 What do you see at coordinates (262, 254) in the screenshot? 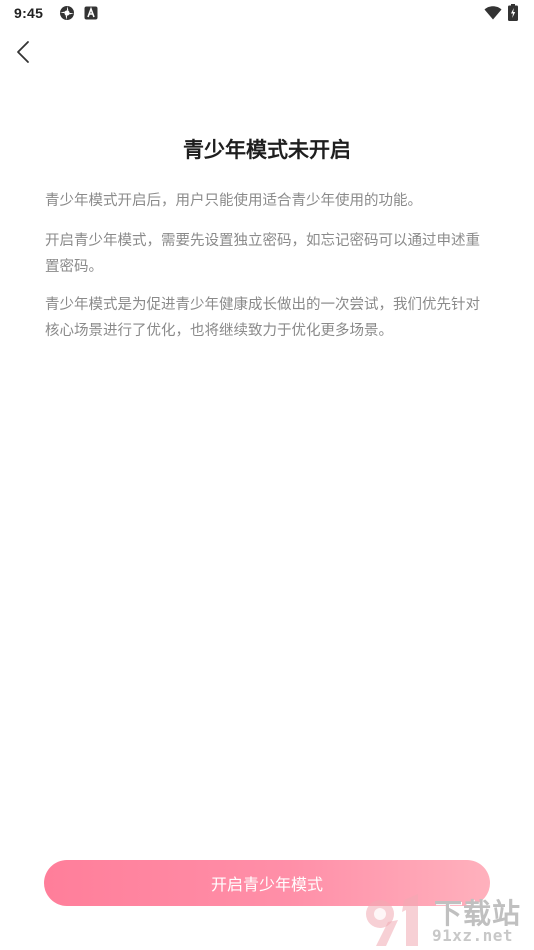
I see `description-paragraph-2: 开启青少年模式，需要先设置独立密码，如忘记密码可以通过申述重置密码。` at bounding box center [262, 254].